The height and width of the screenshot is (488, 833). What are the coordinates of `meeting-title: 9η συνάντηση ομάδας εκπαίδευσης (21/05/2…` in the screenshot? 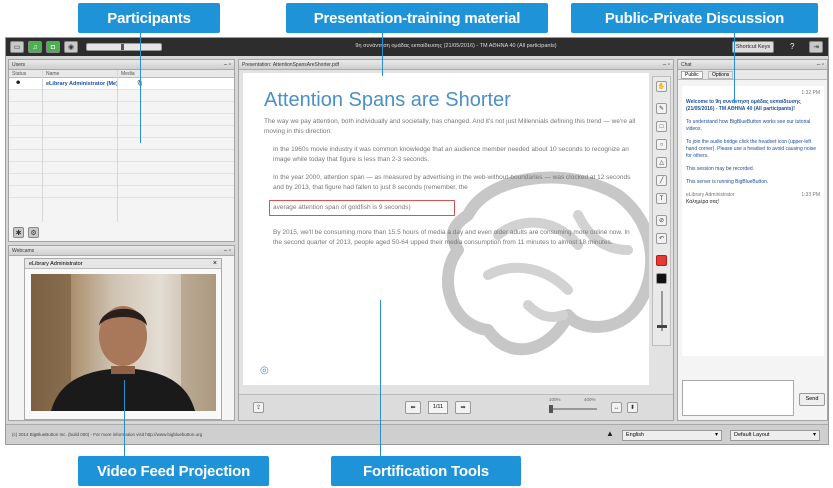 It's located at (456, 46).